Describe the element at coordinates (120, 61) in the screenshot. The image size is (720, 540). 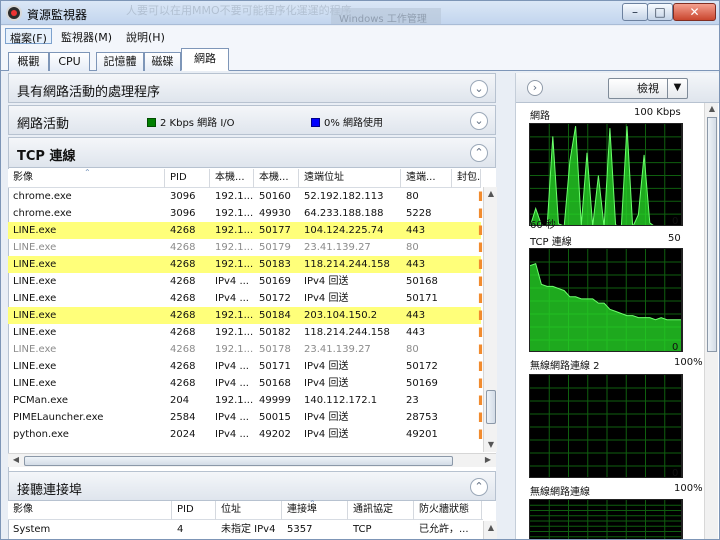
I see `tab-memory: 記憶體` at that location.